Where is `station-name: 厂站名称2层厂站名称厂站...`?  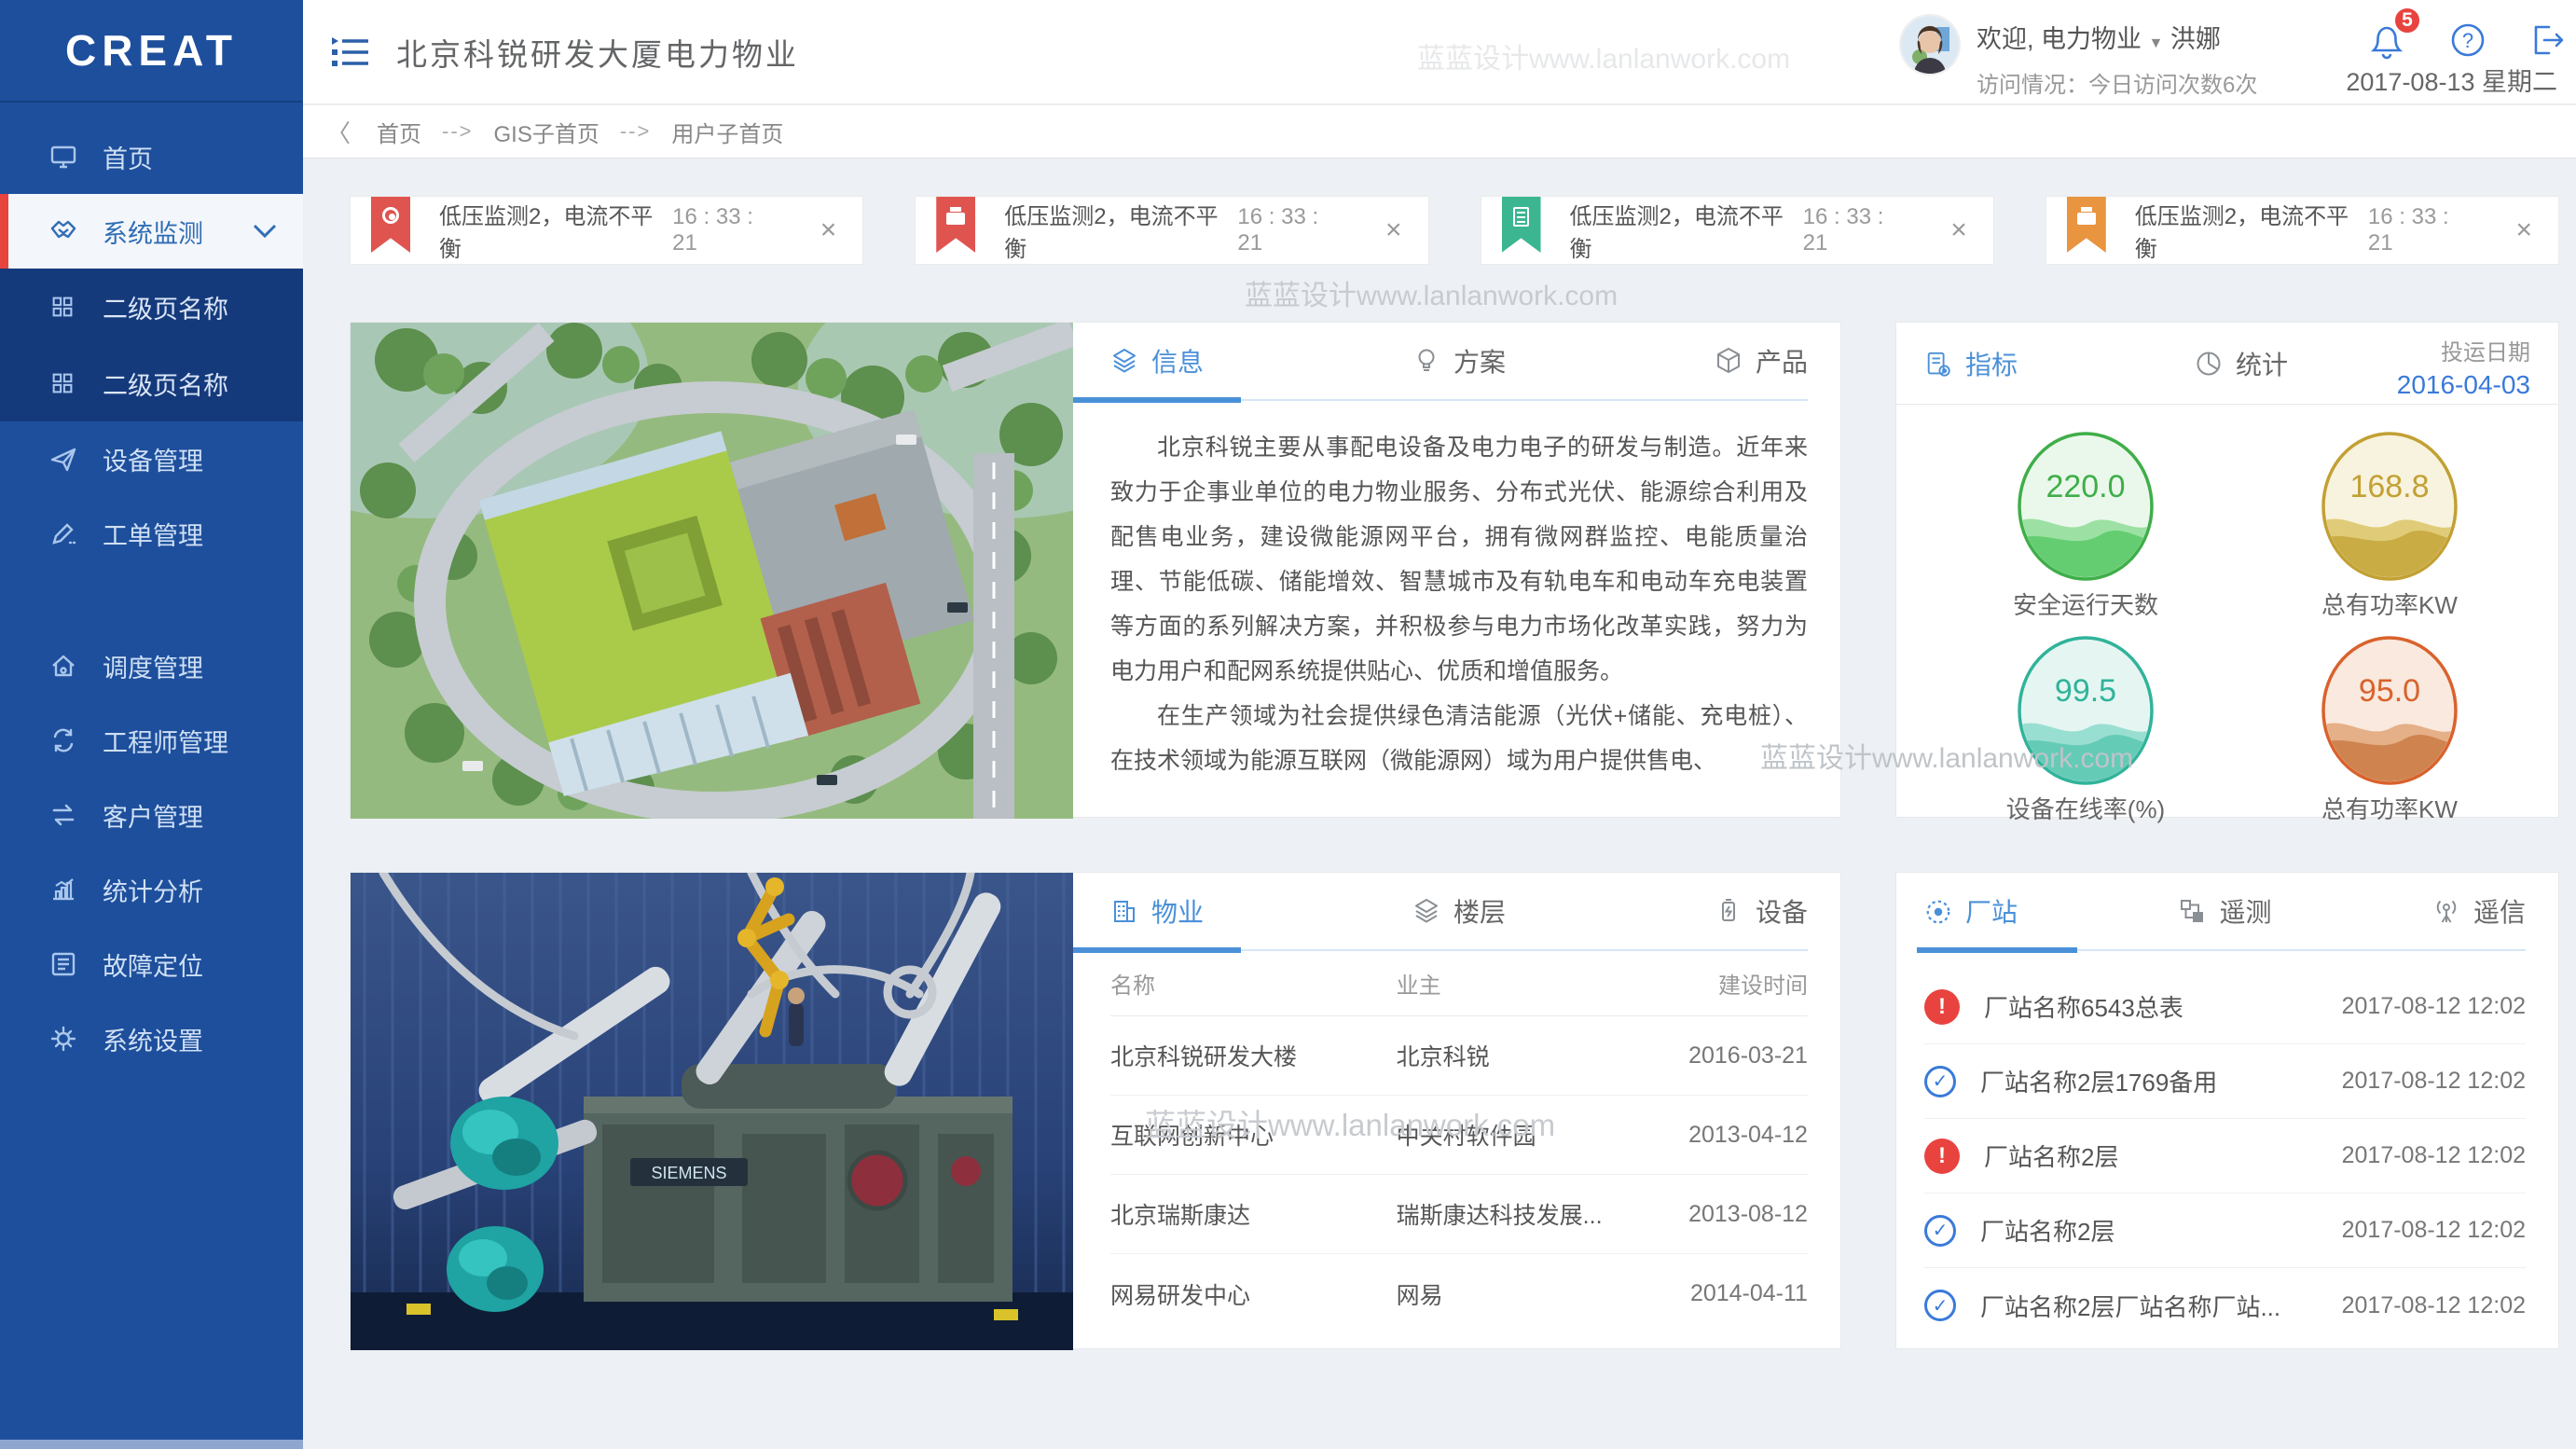 station-name: 厂站名称2层厂站名称厂站... is located at coordinates (2130, 1307).